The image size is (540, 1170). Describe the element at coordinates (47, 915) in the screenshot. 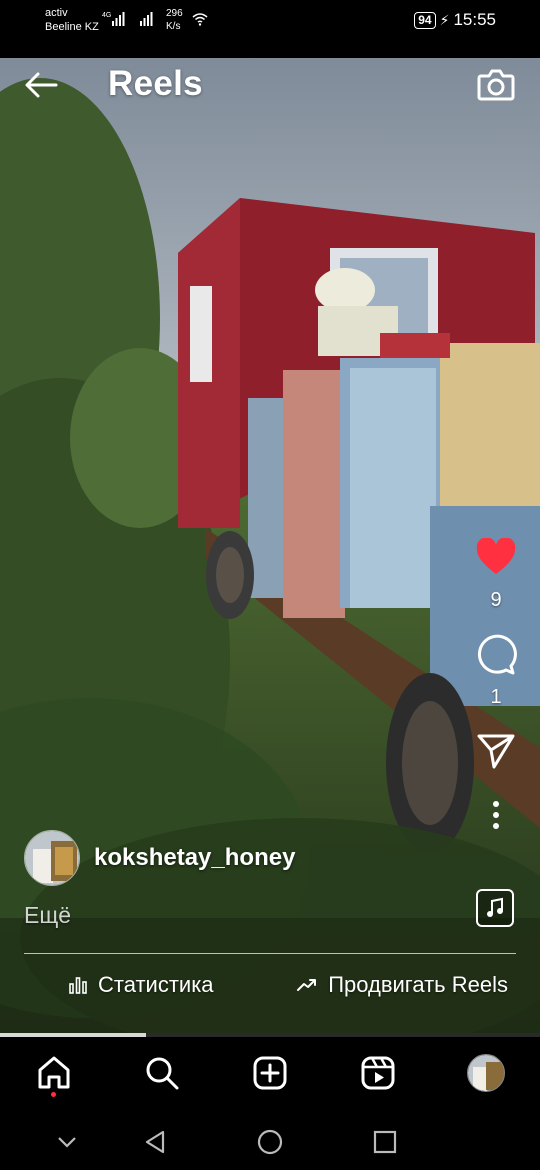

I see `caption-more: Ещё` at that location.